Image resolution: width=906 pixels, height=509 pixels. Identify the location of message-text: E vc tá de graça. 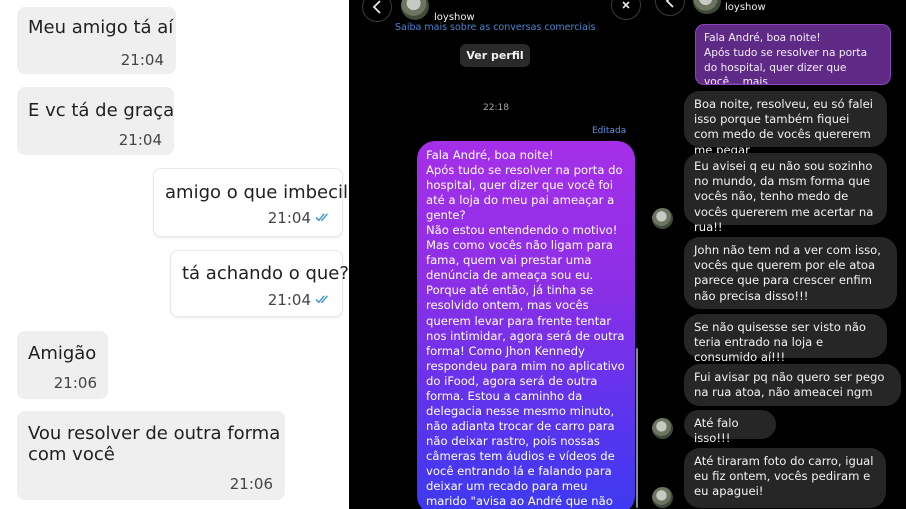
(101, 110).